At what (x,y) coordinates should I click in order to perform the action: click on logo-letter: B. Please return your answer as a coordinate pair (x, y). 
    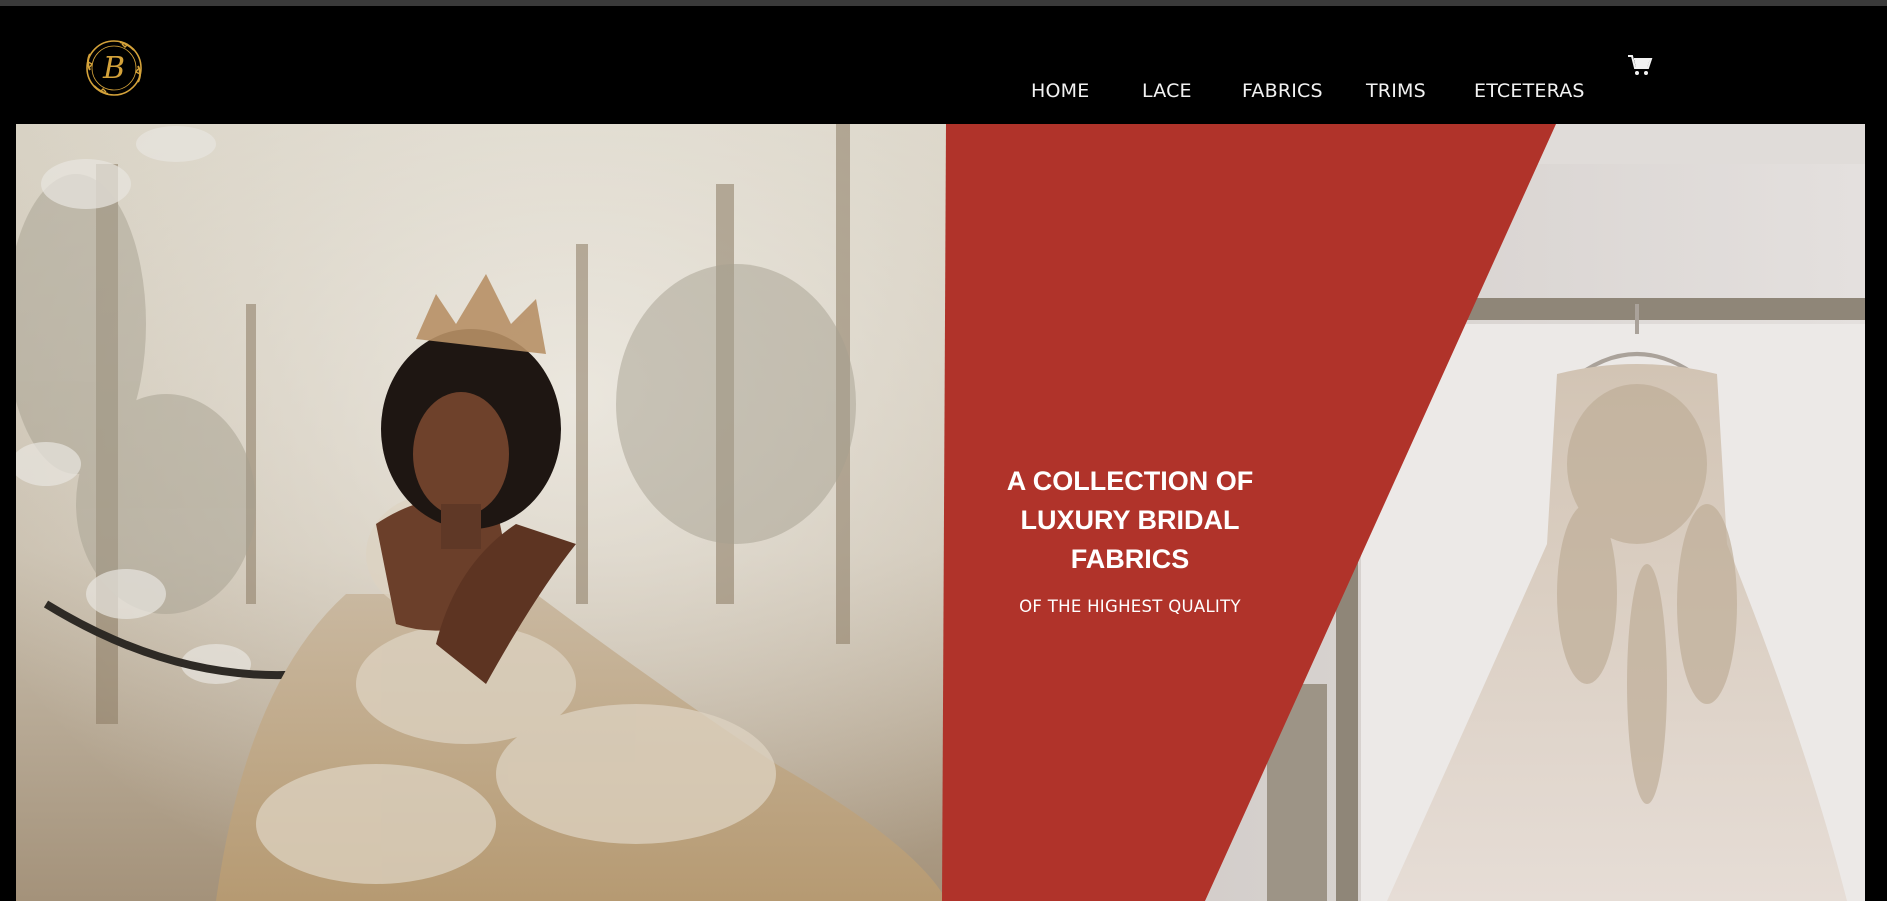
    Looking at the image, I should click on (113, 68).